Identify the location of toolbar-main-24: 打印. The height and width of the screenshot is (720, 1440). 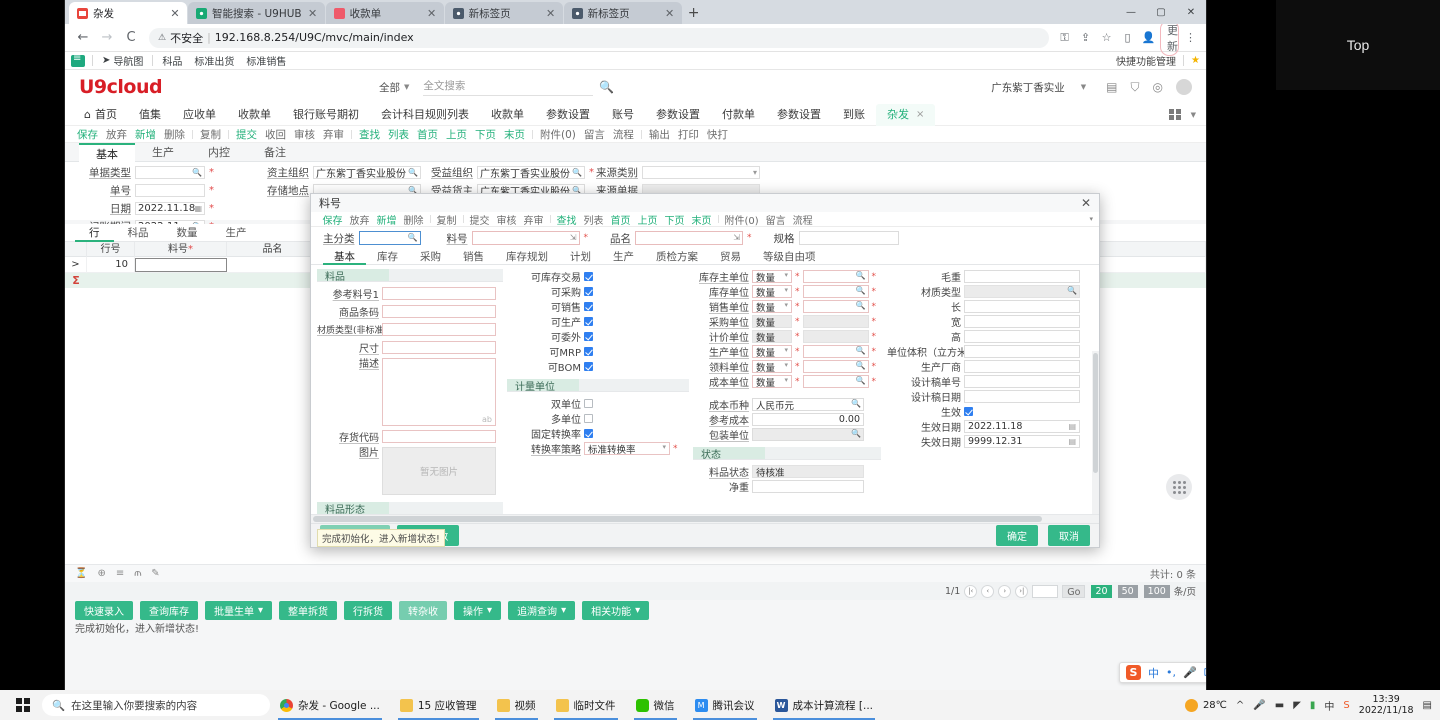
(688, 134).